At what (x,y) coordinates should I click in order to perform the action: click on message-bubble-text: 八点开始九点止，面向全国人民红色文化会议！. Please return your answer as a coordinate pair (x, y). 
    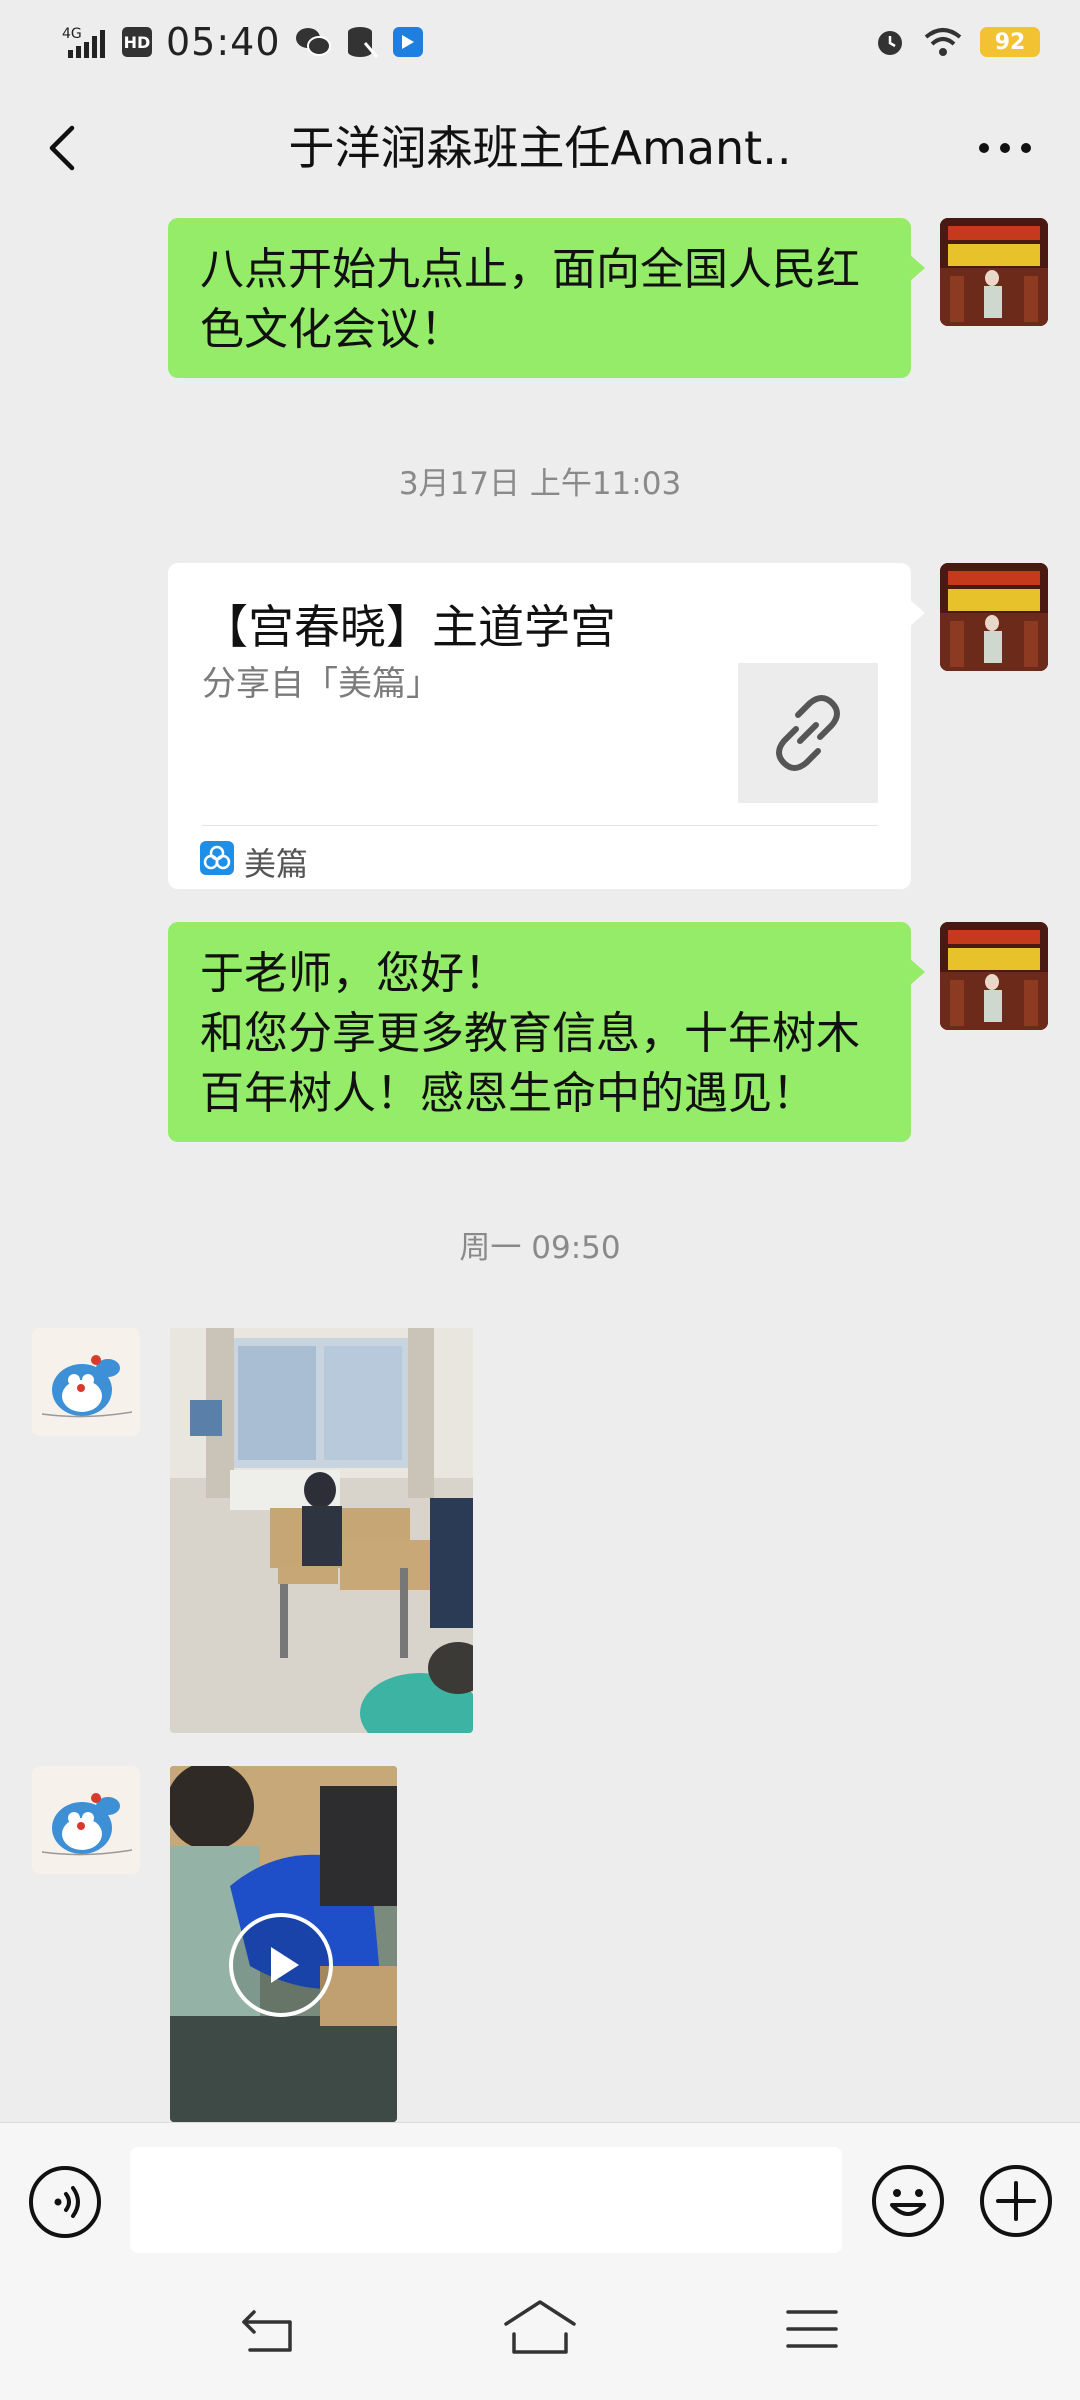
    Looking at the image, I should click on (546, 298).